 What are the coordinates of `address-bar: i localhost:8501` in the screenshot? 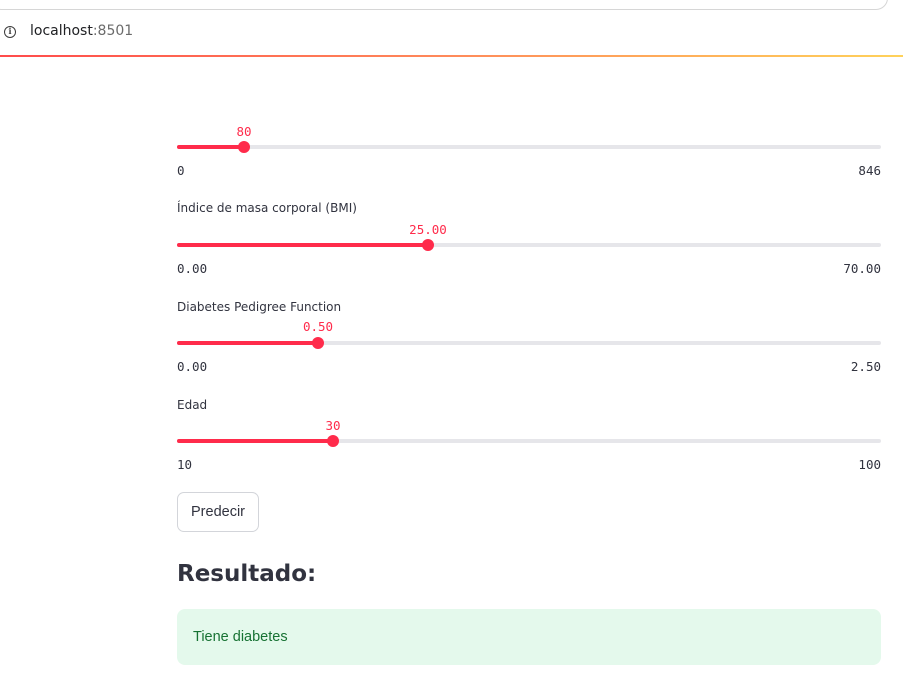 It's located at (451, 33).